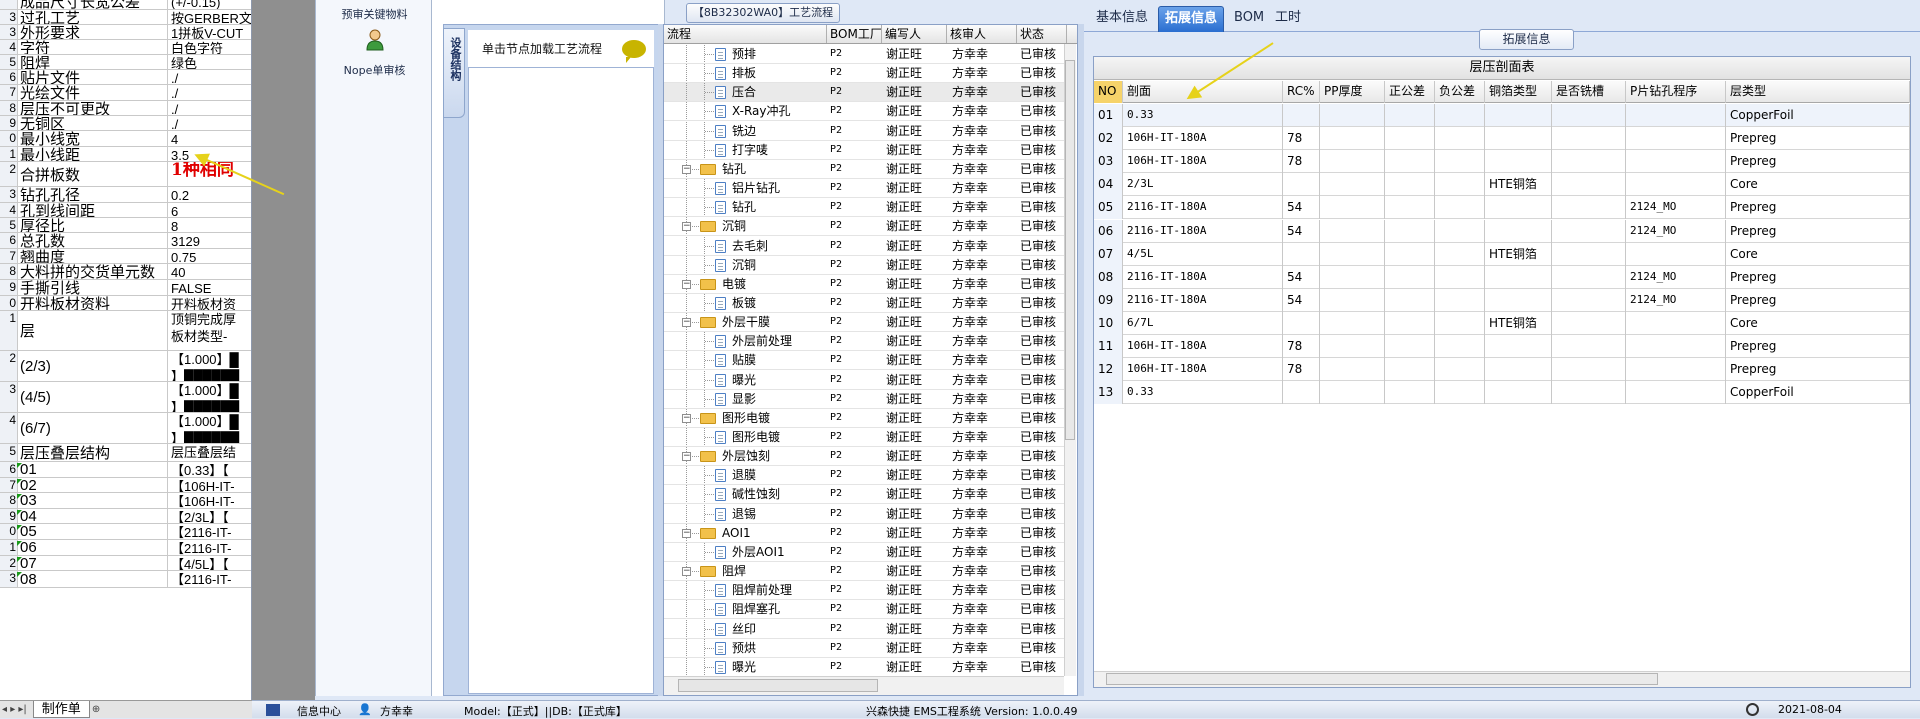 The height and width of the screenshot is (719, 1920). I want to click on lamination-cell: HTE铜箔, so click(1518, 323).